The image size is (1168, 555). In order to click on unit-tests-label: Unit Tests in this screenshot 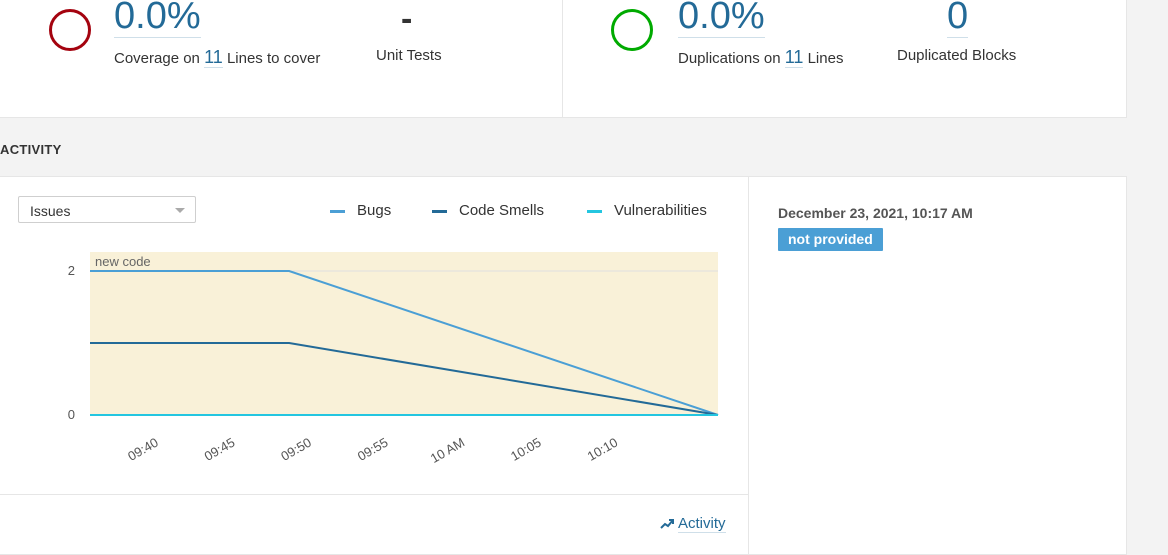, I will do `click(409, 55)`.